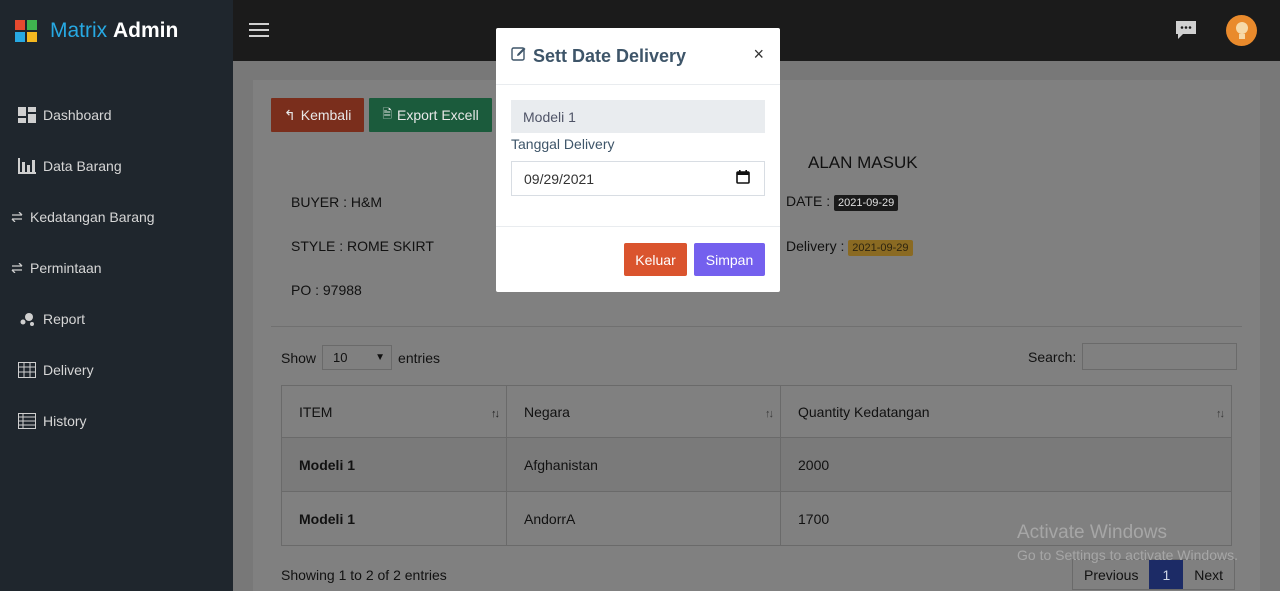  I want to click on cell-quantity: 2000, so click(1006, 464).